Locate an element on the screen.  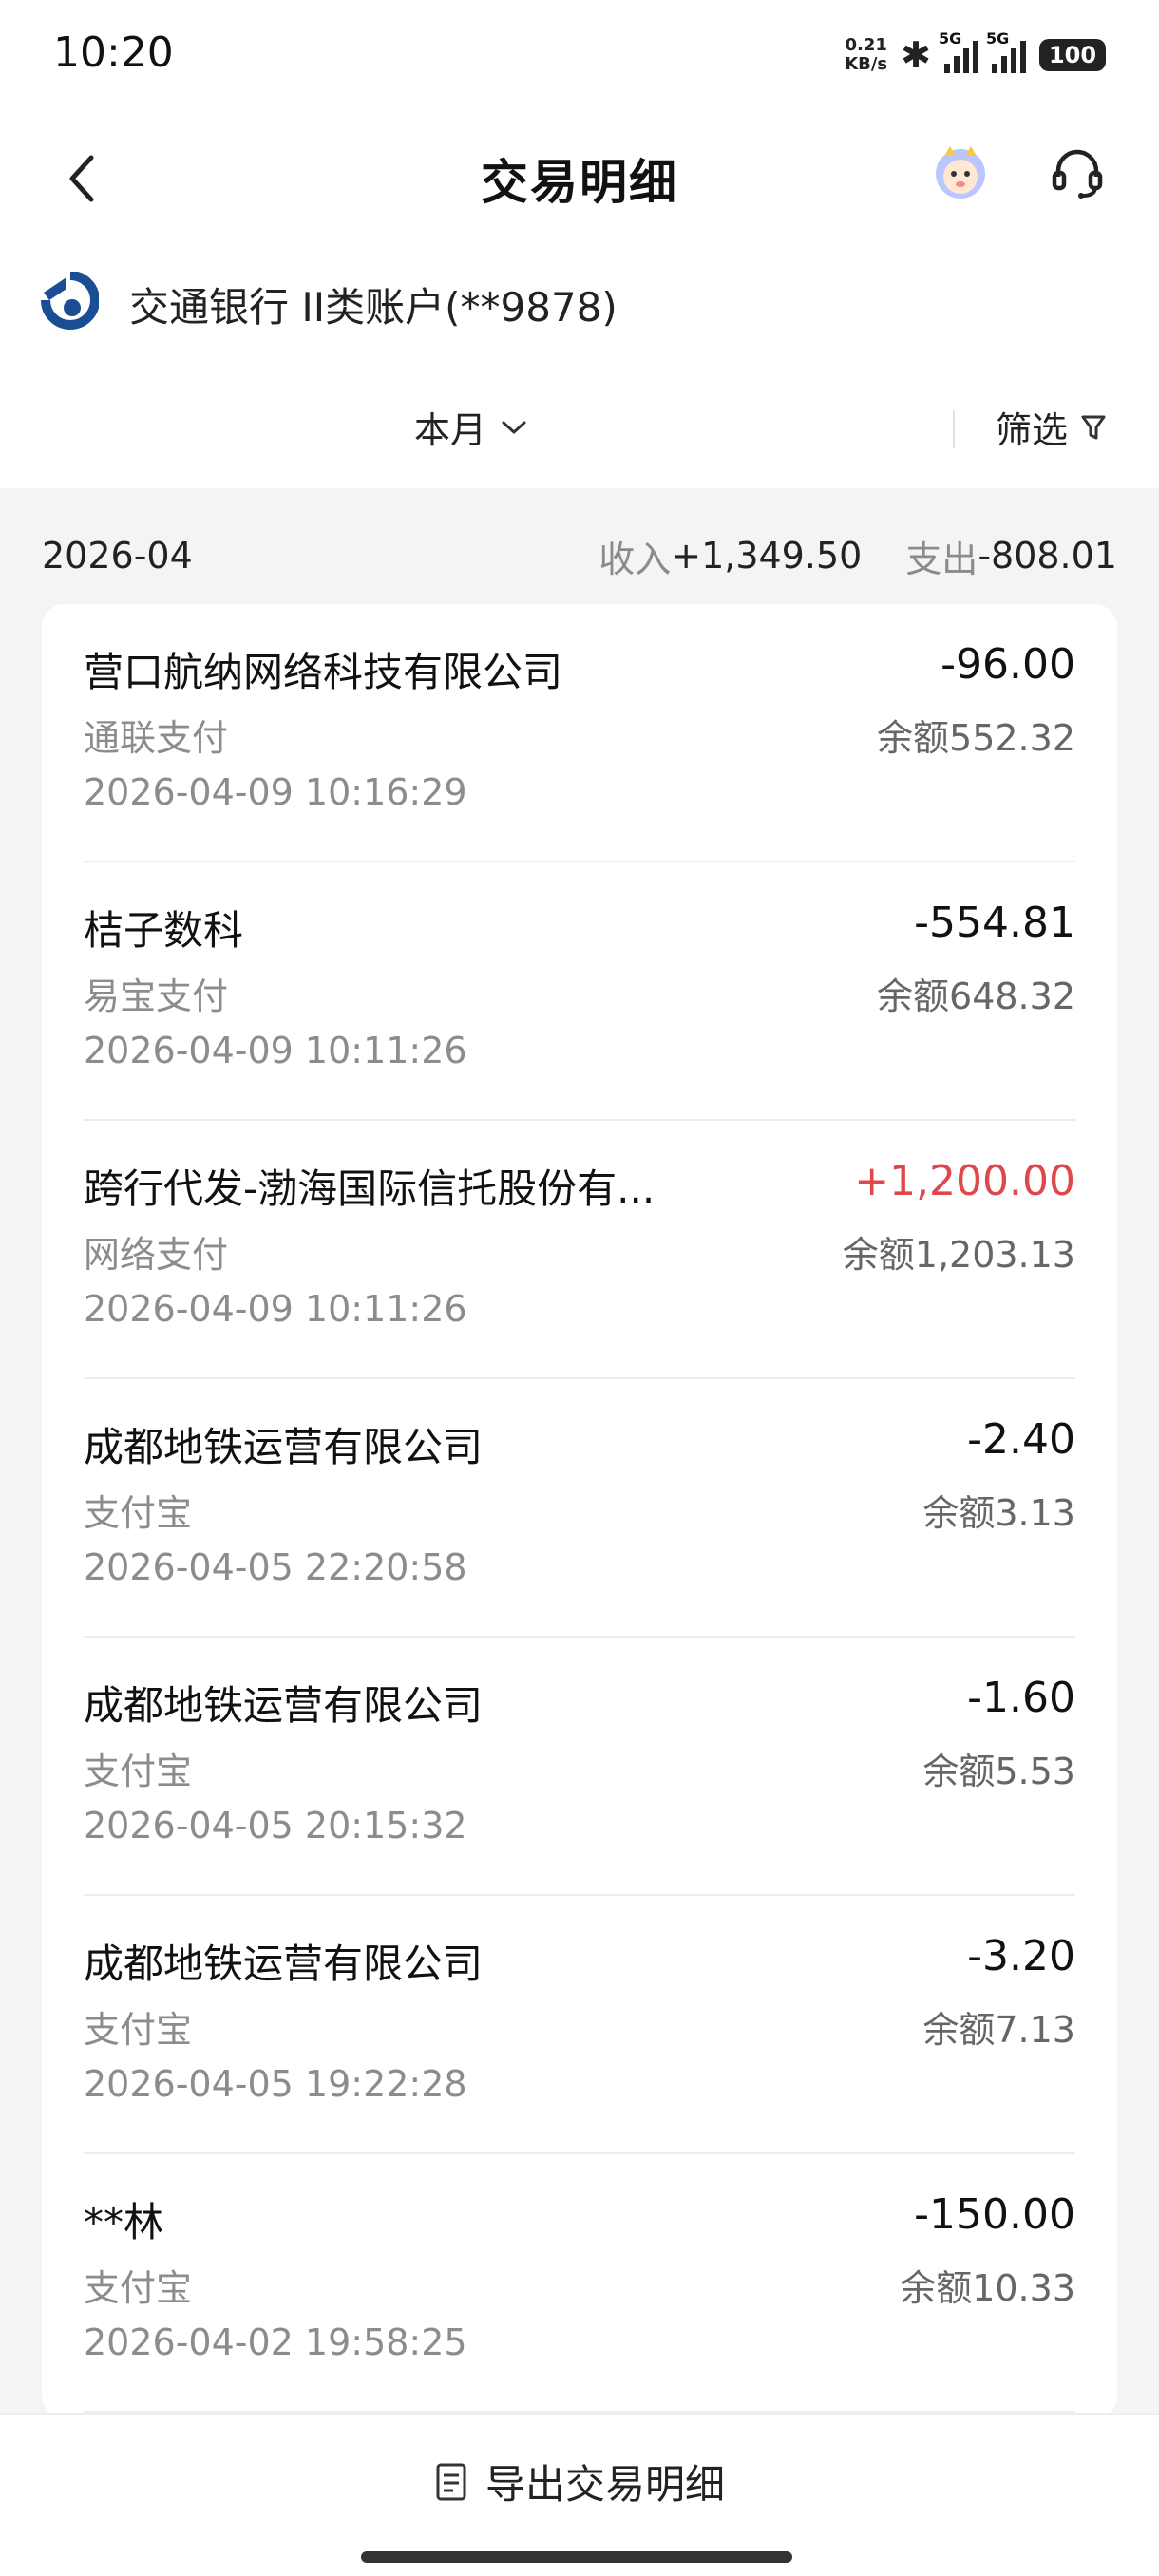
filter-button: 筛选 is located at coordinates (1052, 427).